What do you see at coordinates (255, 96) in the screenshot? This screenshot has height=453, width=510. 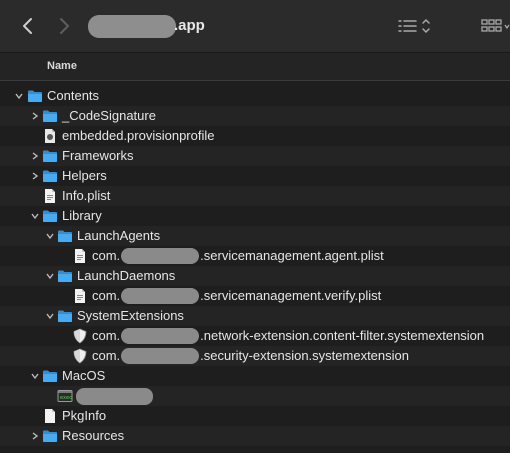 I see `list-item: Contents` at bounding box center [255, 96].